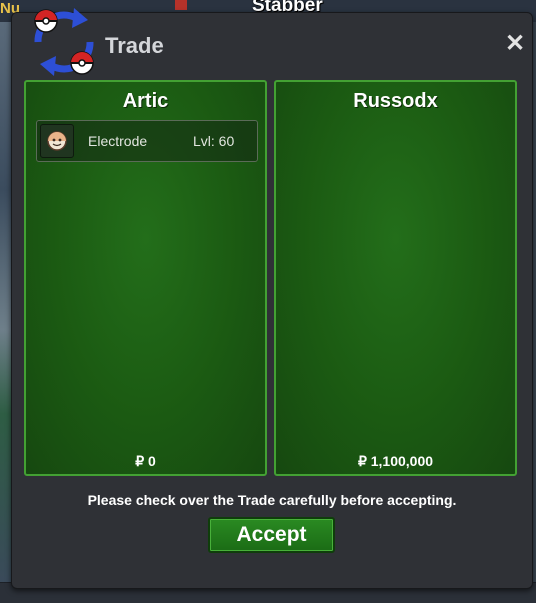 The height and width of the screenshot is (603, 536). What do you see at coordinates (271, 535) in the screenshot?
I see `accept-button: Accept` at bounding box center [271, 535].